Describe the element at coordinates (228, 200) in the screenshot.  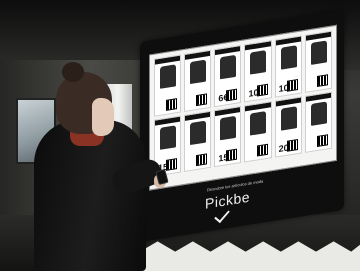
I see `brand-logo: Pickbe` at that location.